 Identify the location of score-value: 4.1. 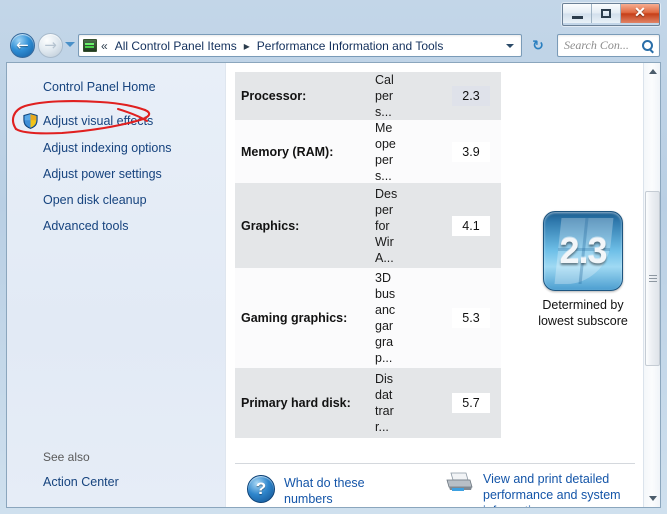
(471, 225).